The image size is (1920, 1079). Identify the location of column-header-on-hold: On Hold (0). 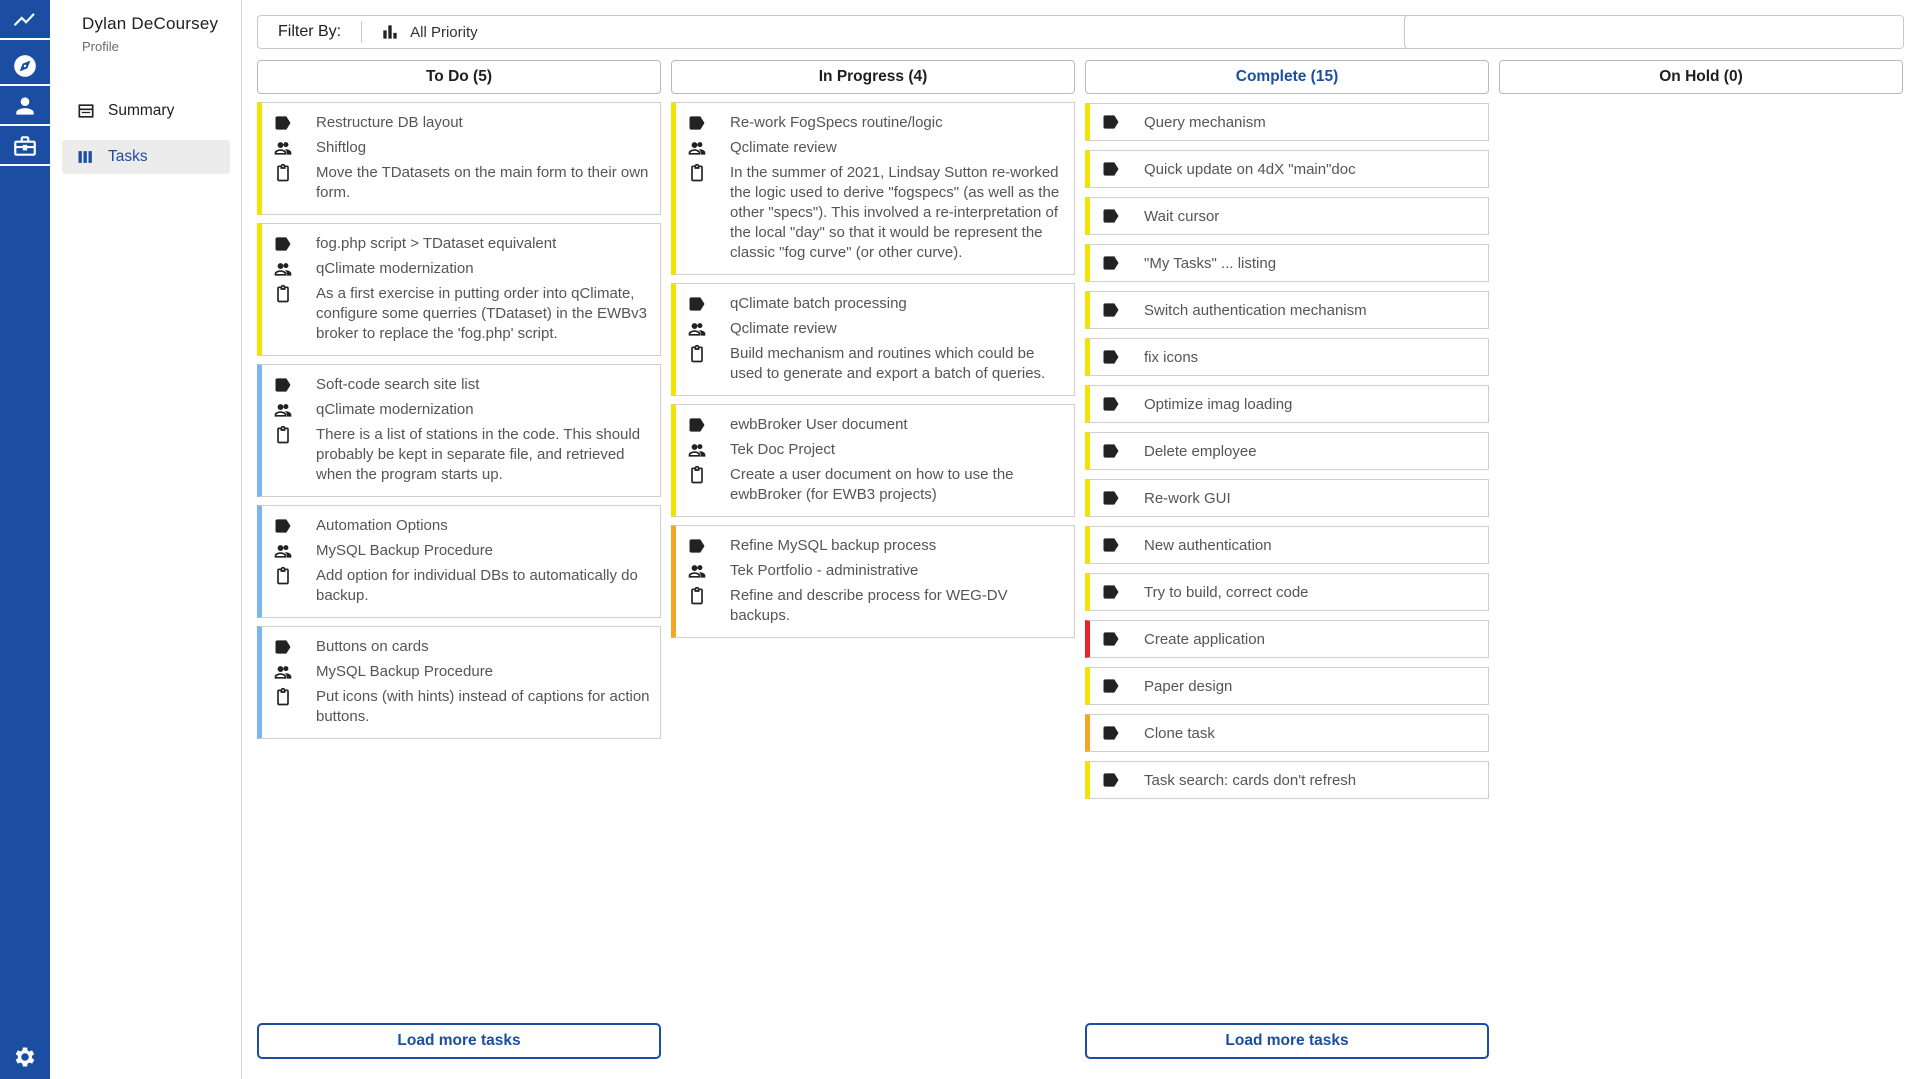
(1701, 77).